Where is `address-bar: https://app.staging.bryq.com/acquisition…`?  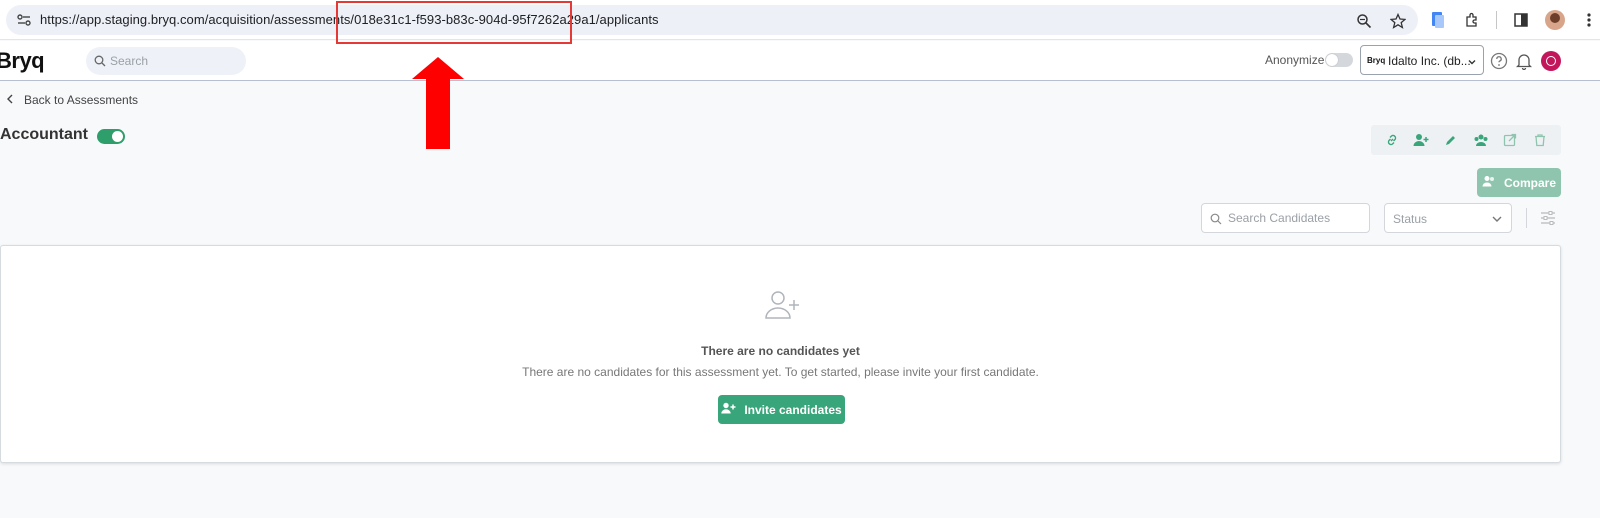
address-bar: https://app.staging.bryq.com/acquisition… is located at coordinates (712, 20).